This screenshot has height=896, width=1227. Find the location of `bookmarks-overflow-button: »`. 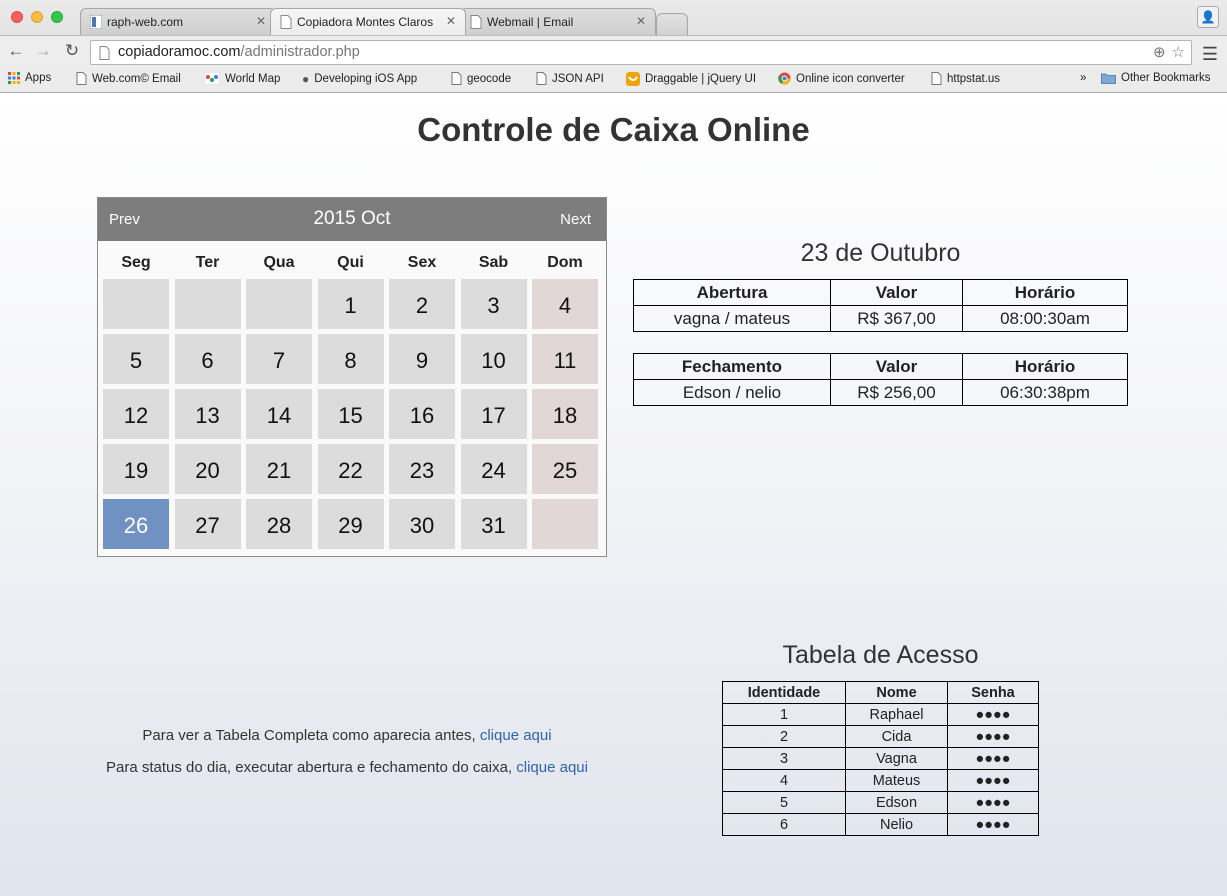

bookmarks-overflow-button: » is located at coordinates (1083, 78).